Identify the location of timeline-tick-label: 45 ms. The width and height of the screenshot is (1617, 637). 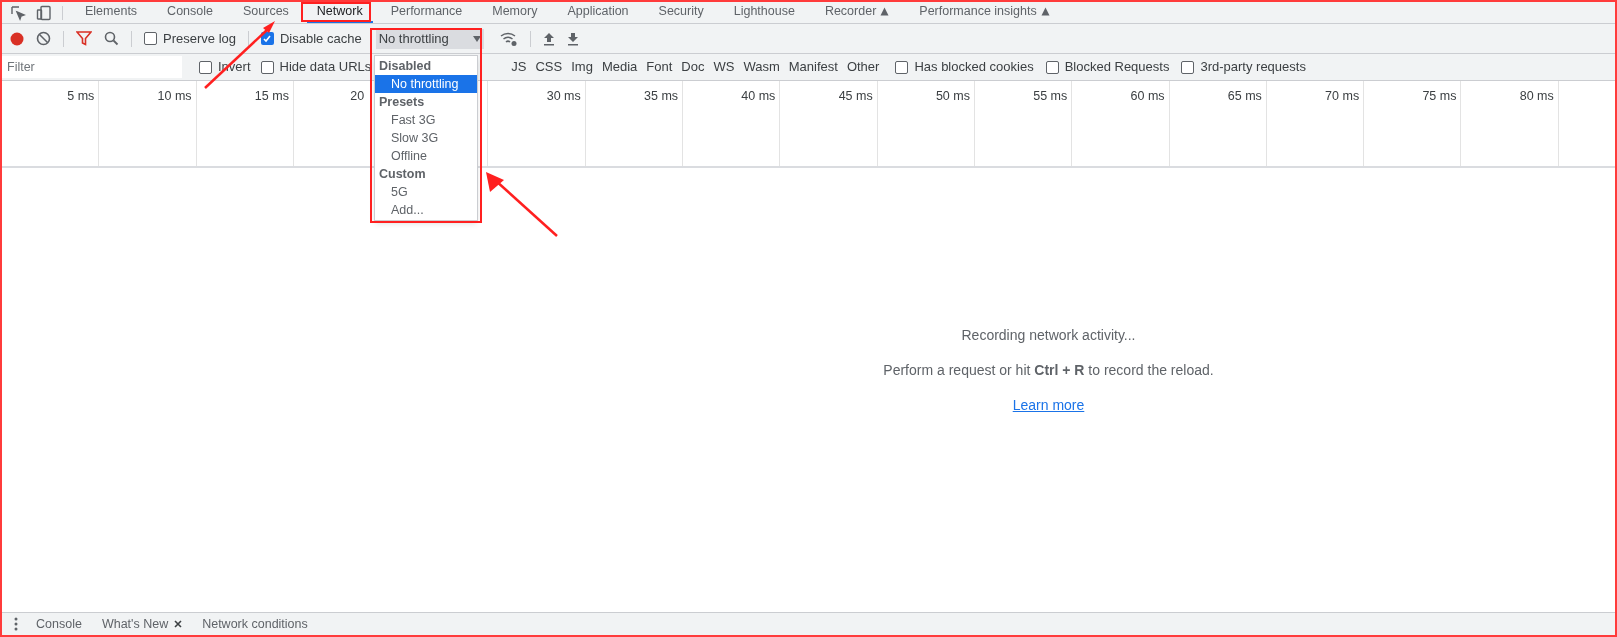
(855, 96).